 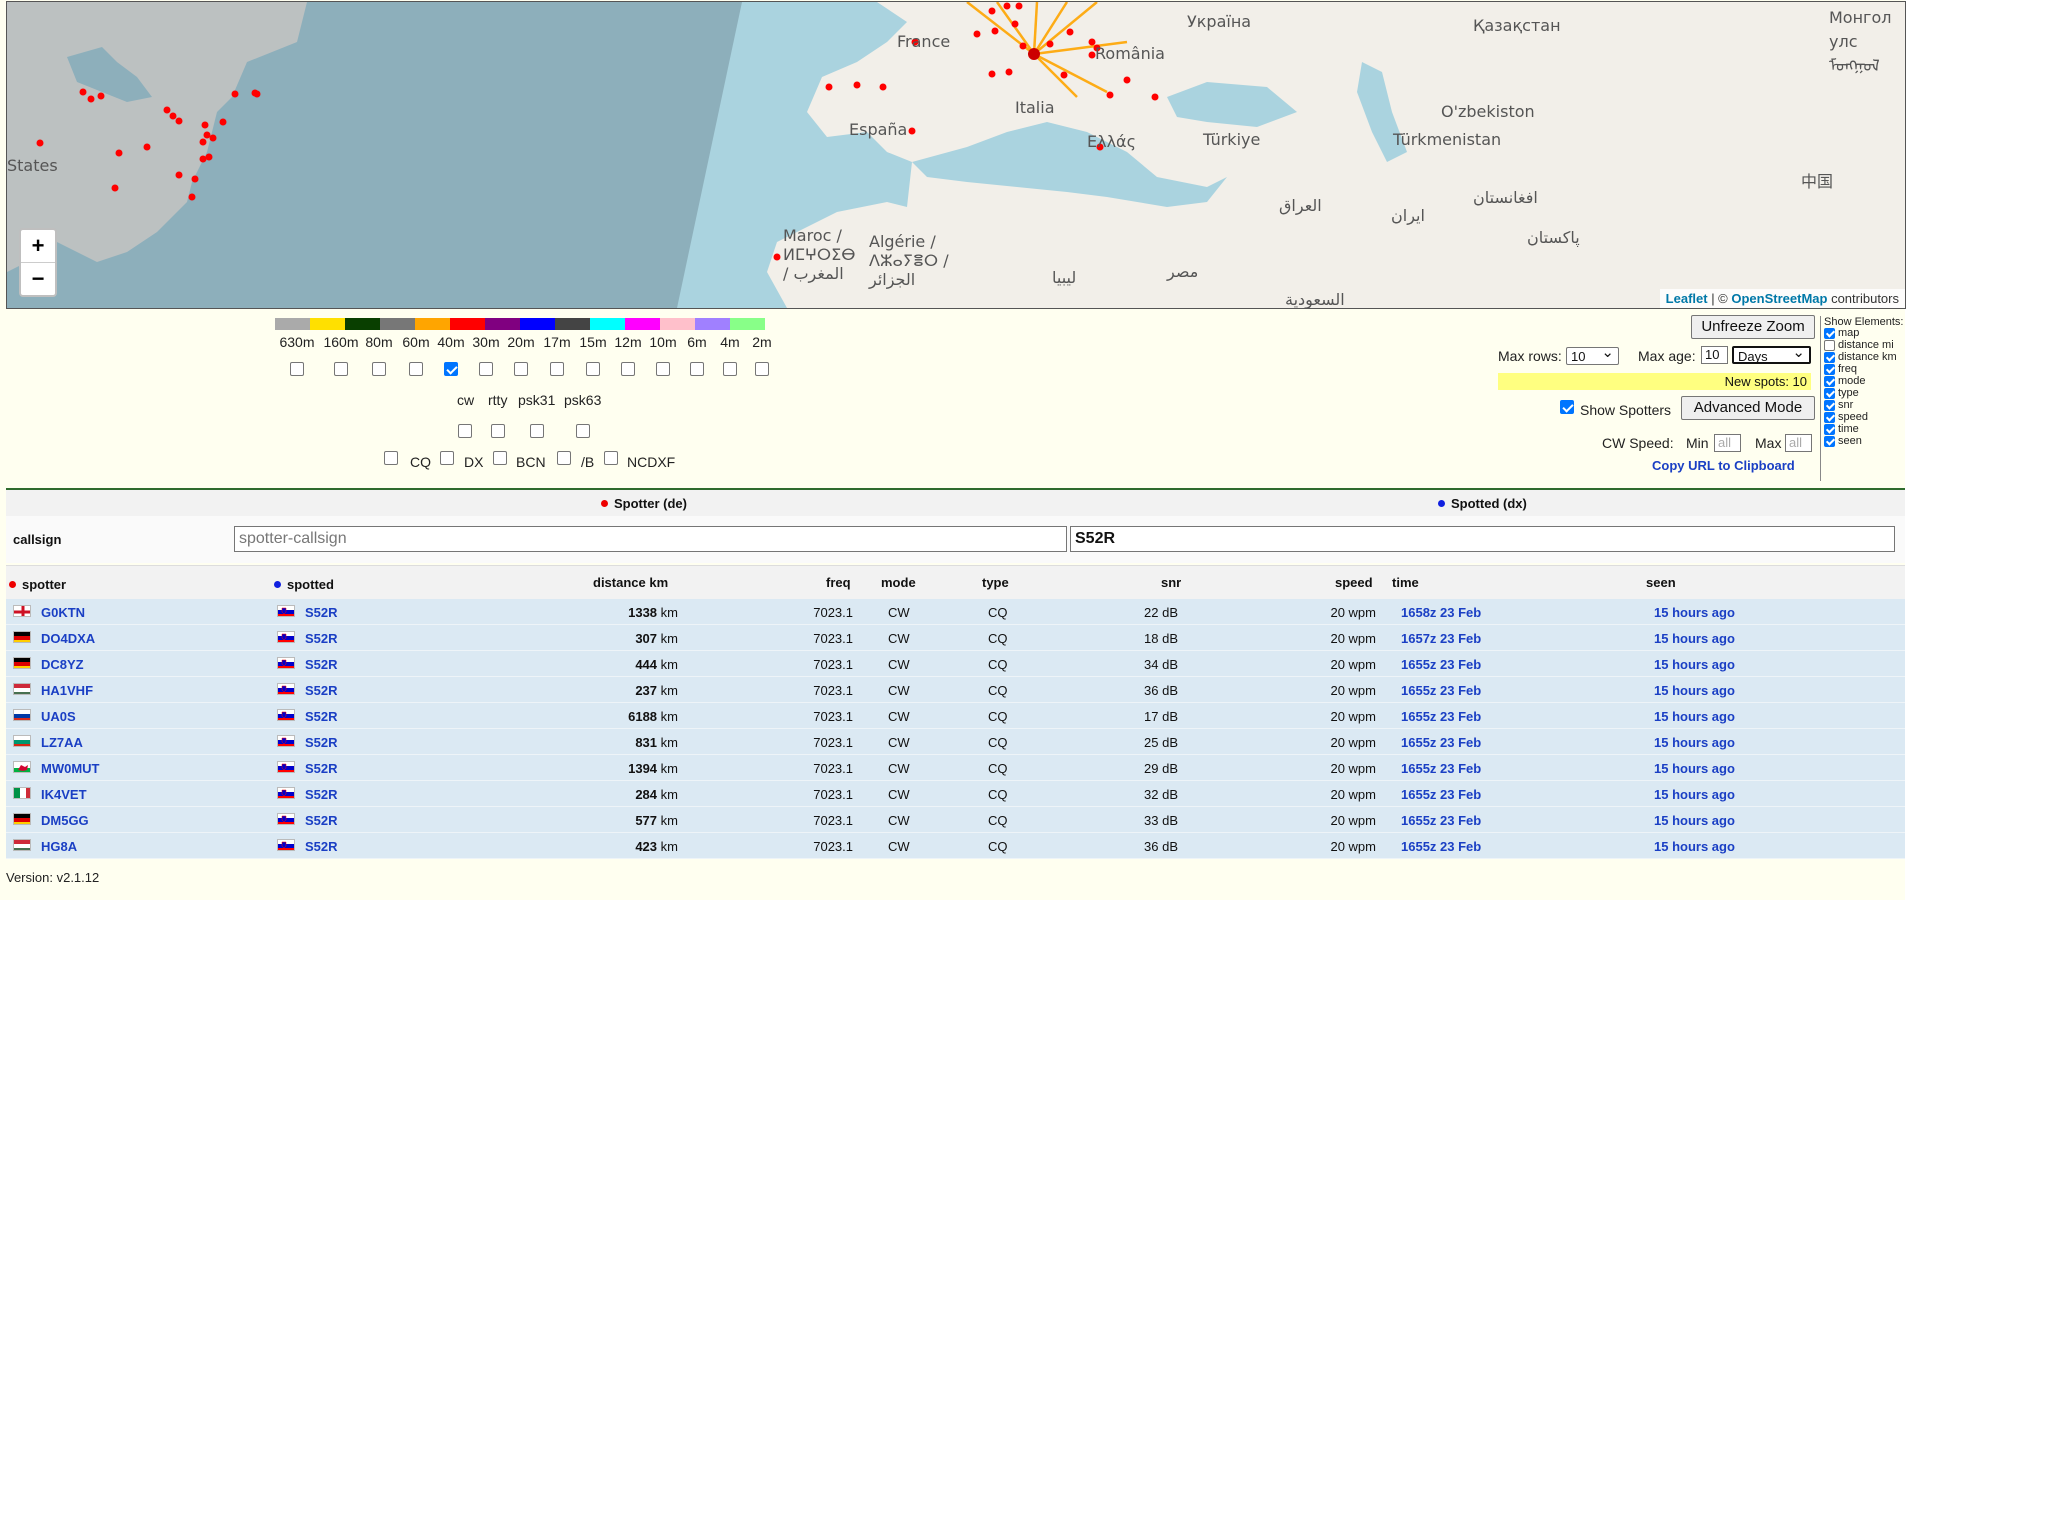 What do you see at coordinates (1723, 465) in the screenshot?
I see `copy-url-link: Copy URL to Clipboard` at bounding box center [1723, 465].